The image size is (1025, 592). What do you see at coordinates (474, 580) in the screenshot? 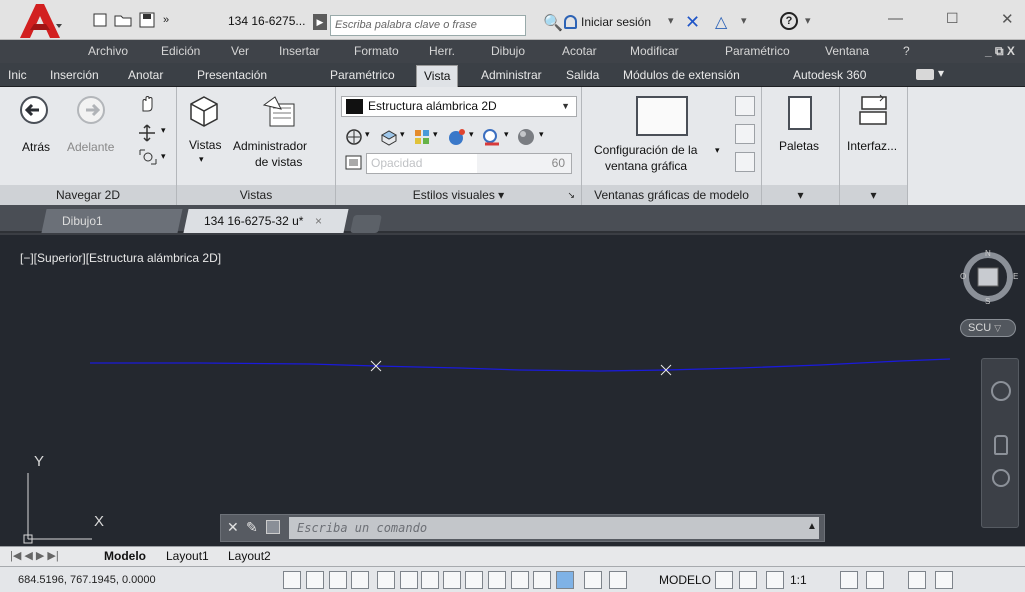
I see `object-tracking-icon` at bounding box center [474, 580].